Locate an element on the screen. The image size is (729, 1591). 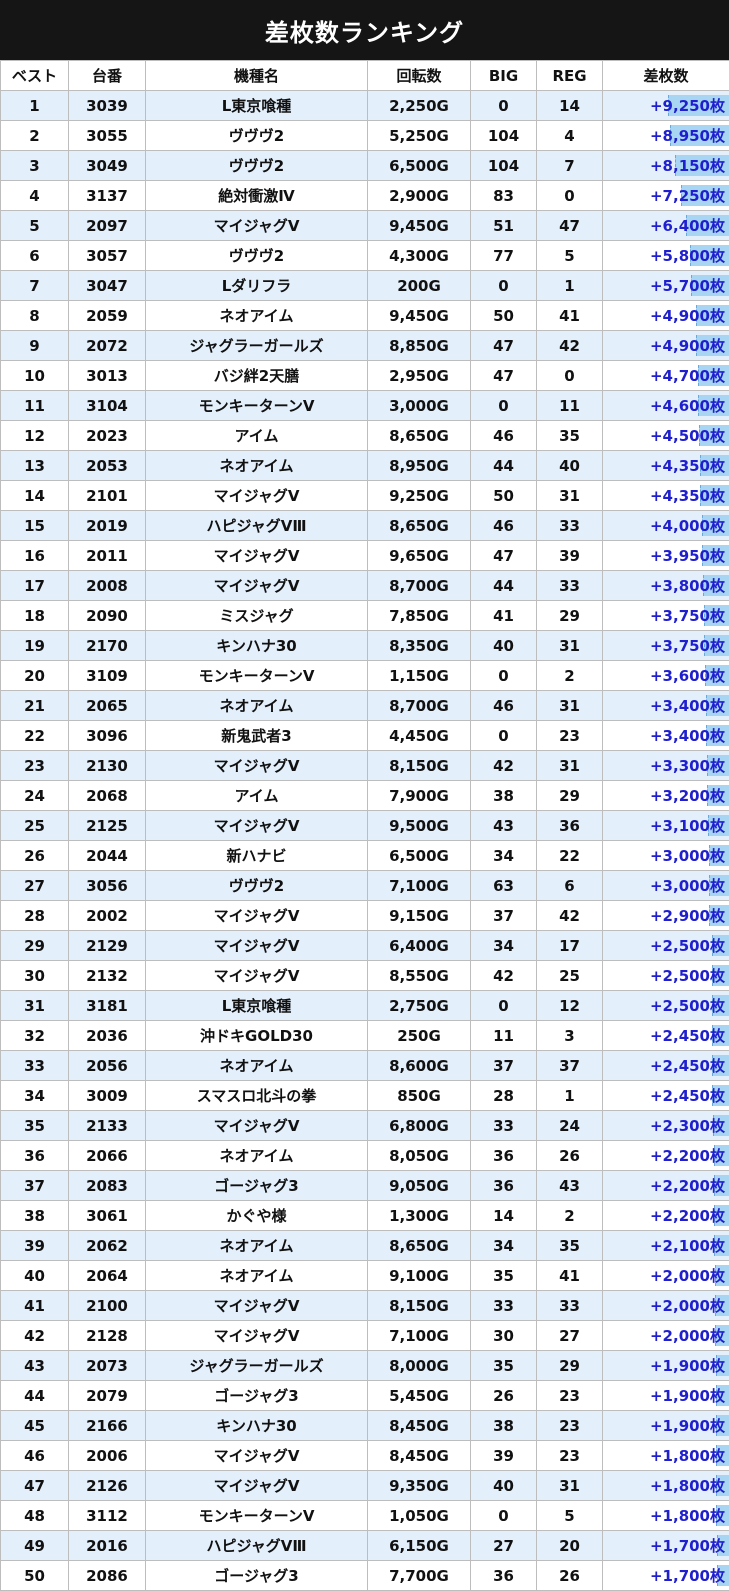
reg-cell: 31 is located at coordinates (569, 495).